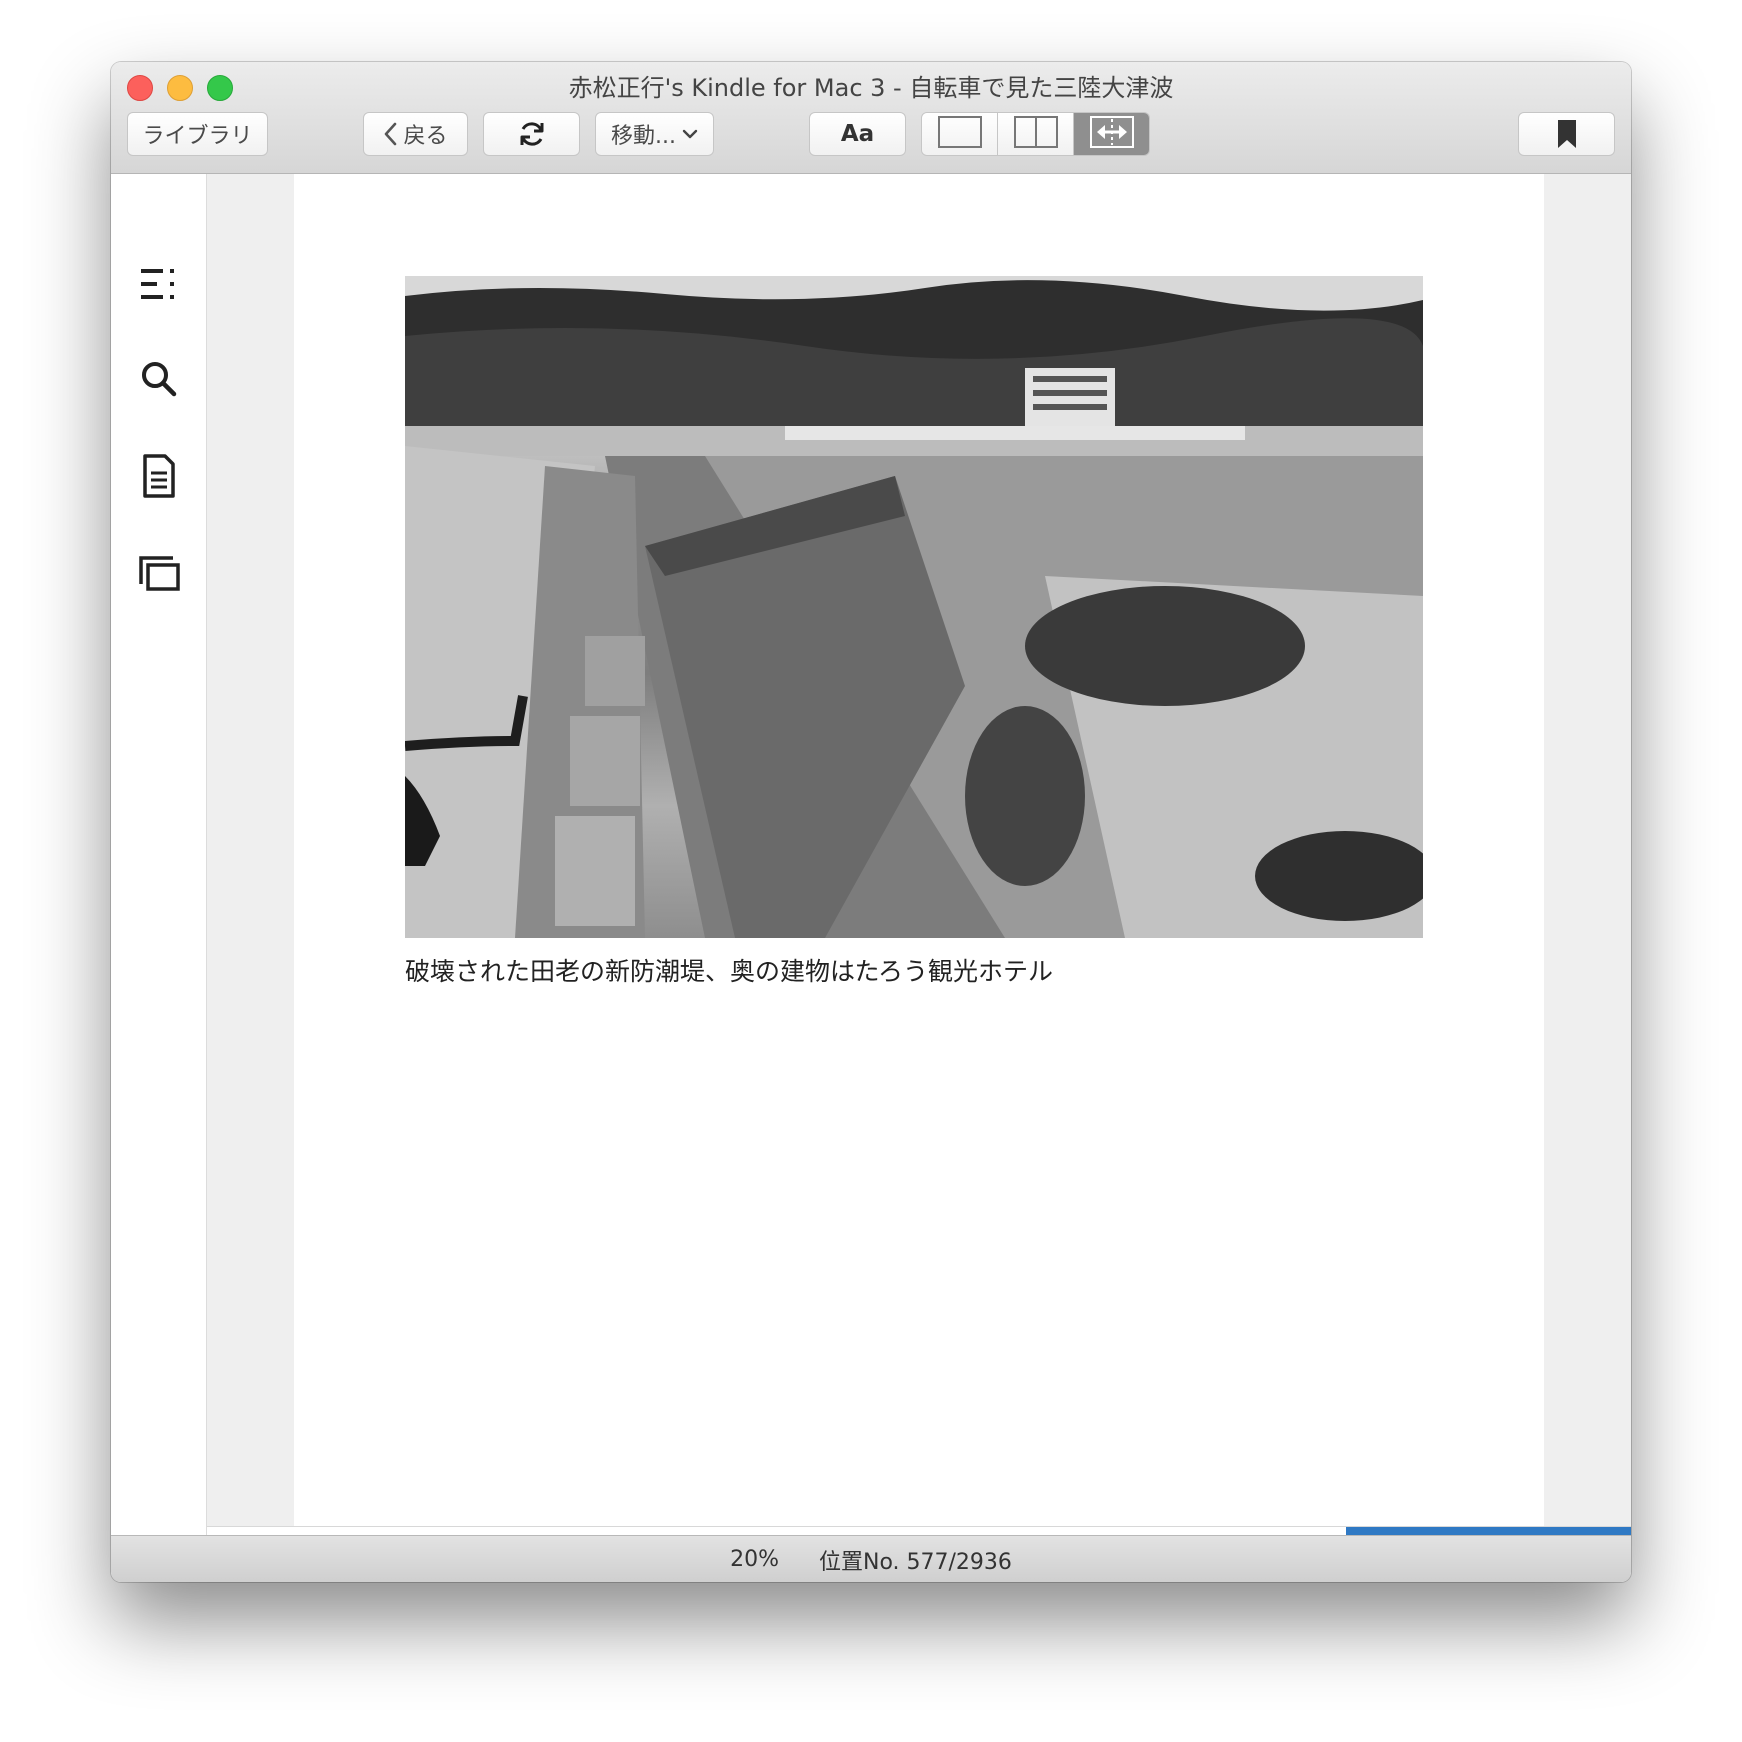 The height and width of the screenshot is (1742, 1742). What do you see at coordinates (159, 379) in the screenshot?
I see `search-icon` at bounding box center [159, 379].